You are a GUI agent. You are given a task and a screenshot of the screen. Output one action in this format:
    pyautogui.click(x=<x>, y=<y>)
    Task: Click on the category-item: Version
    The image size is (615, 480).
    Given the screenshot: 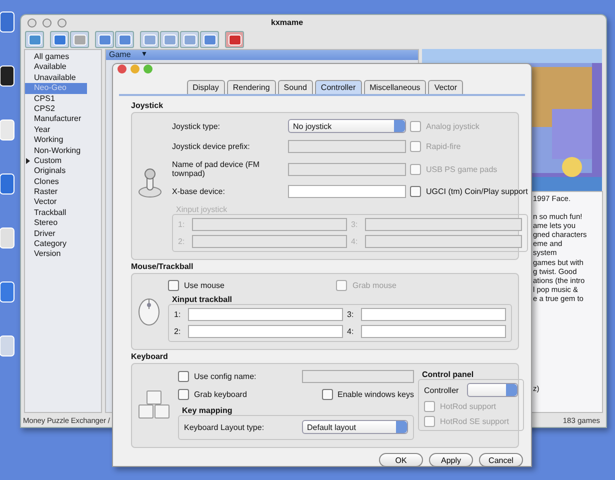 What is the action you would take?
    pyautogui.click(x=63, y=254)
    